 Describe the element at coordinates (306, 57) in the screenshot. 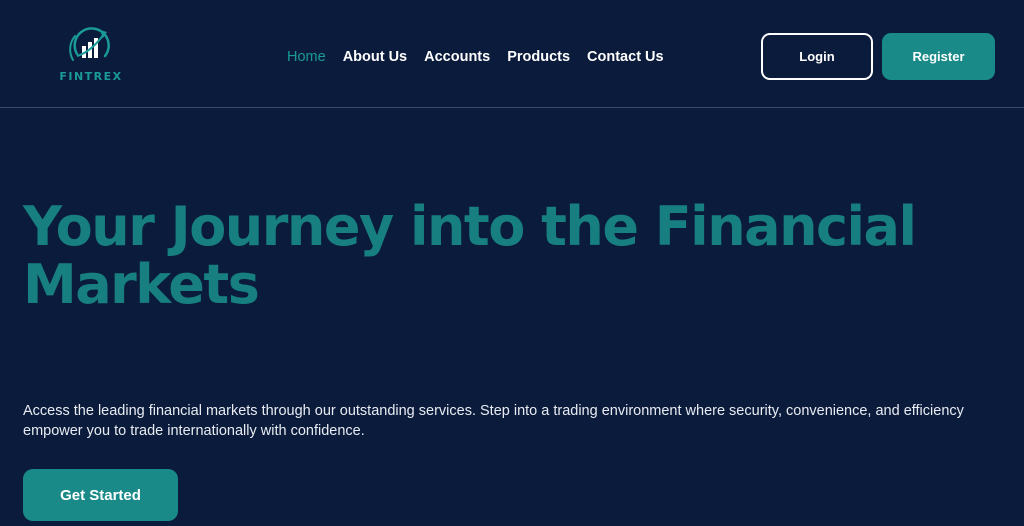

I see `nav-item-home: Home` at that location.